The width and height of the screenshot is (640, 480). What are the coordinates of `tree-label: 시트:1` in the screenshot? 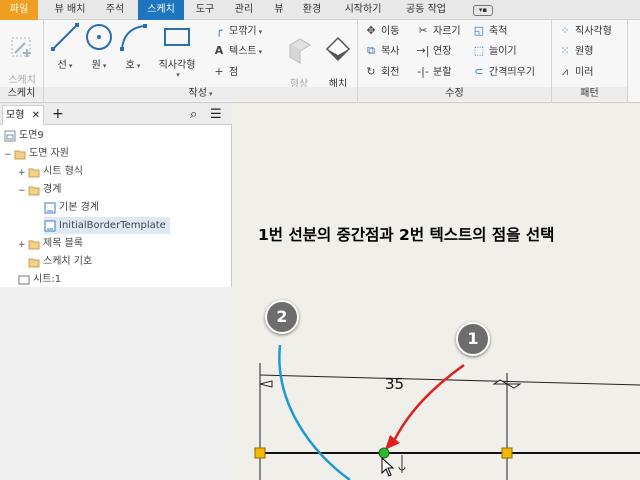 It's located at (47, 279).